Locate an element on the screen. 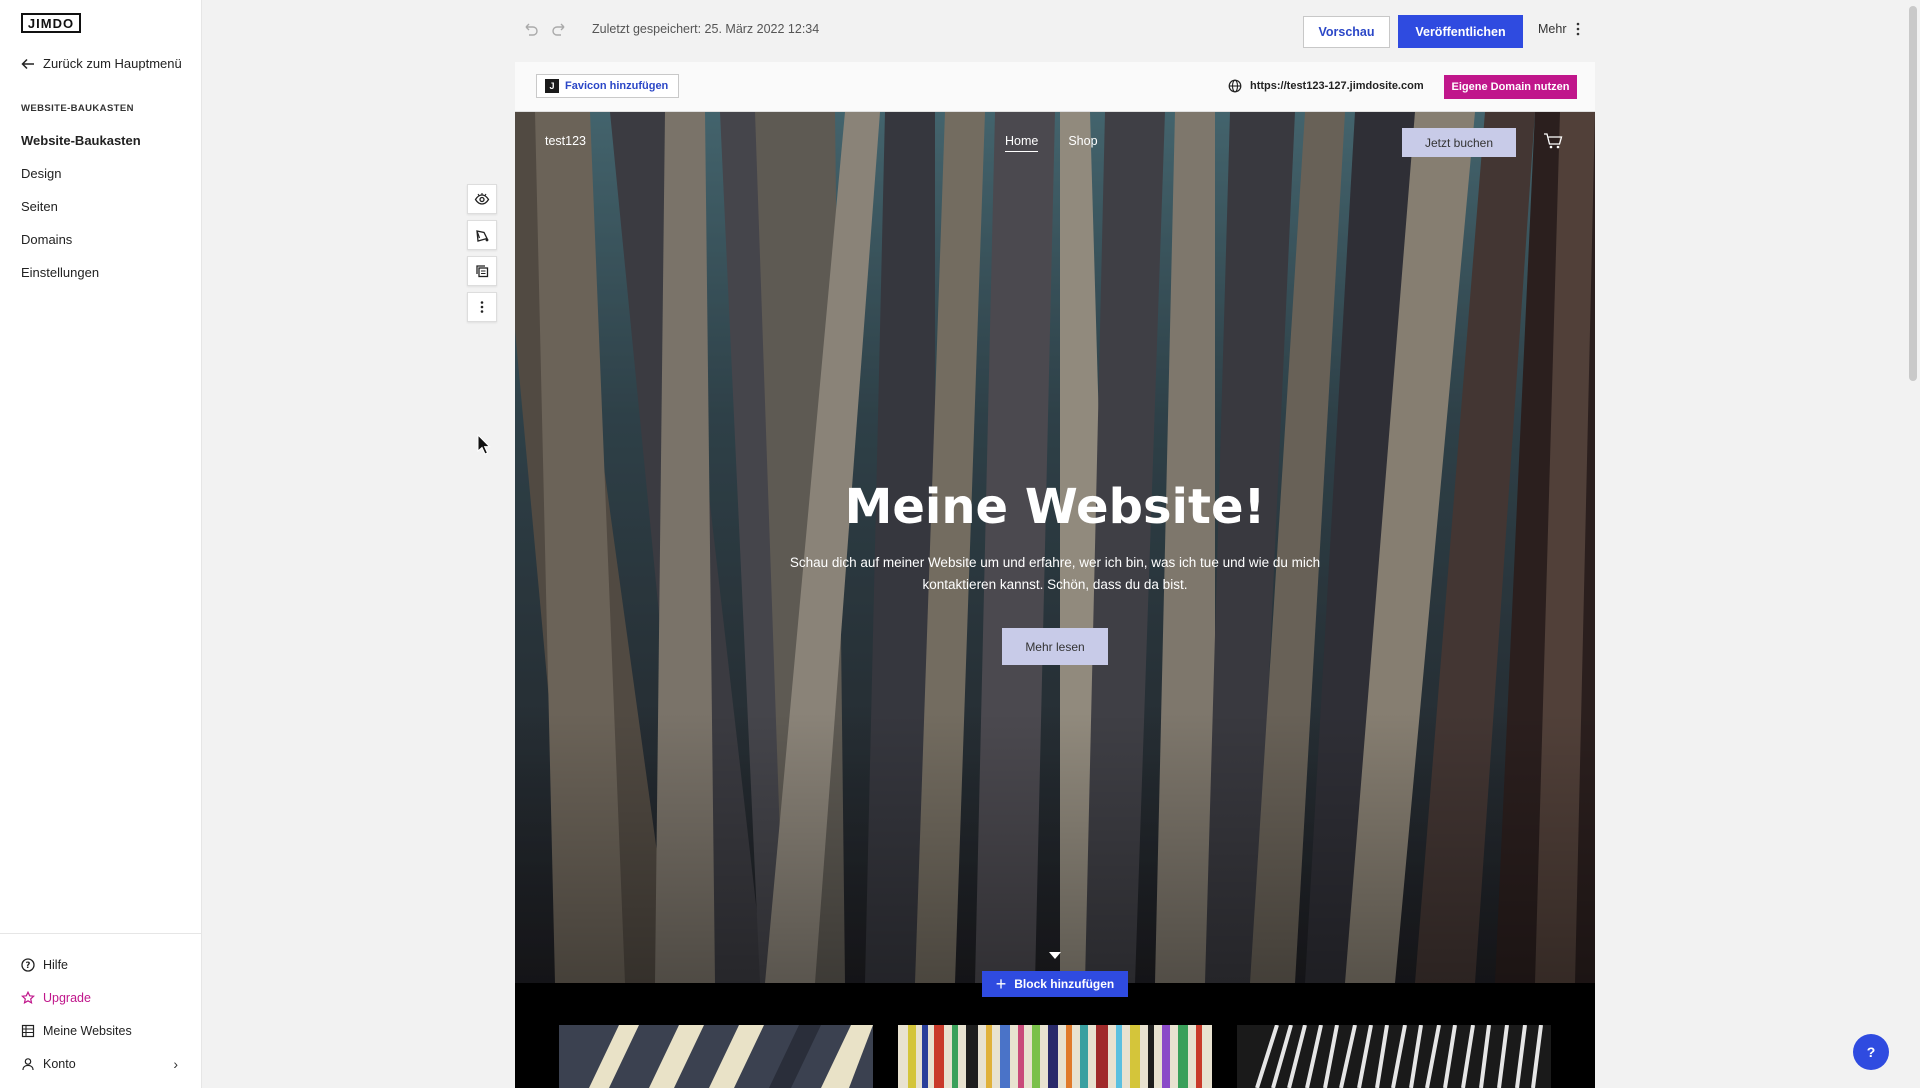 The width and height of the screenshot is (1920, 1088). grid-list-icon is located at coordinates (28, 1030).